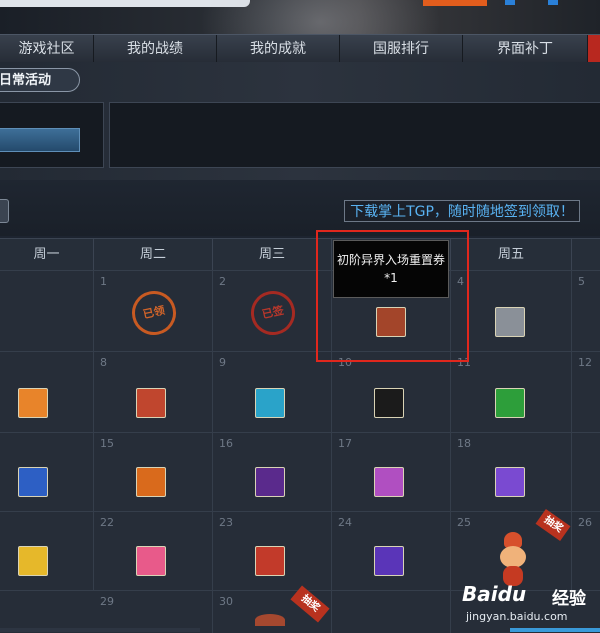  What do you see at coordinates (270, 482) in the screenshot?
I see `purple-chest-icon` at bounding box center [270, 482].